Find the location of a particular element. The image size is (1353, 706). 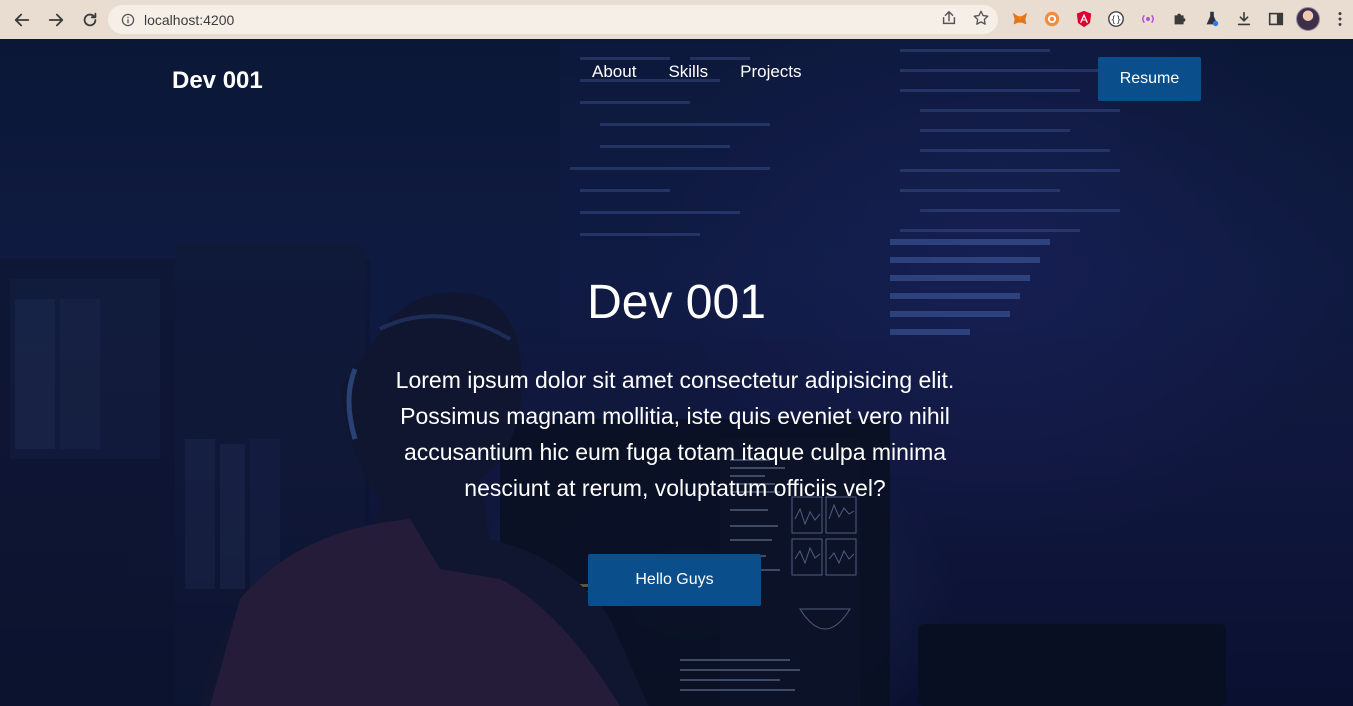

forward-button is located at coordinates (56, 20).